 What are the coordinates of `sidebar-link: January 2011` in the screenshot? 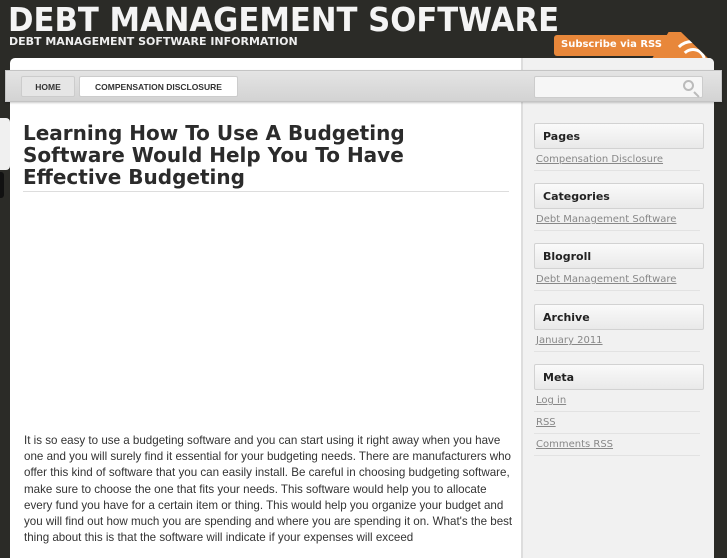 It's located at (617, 341).